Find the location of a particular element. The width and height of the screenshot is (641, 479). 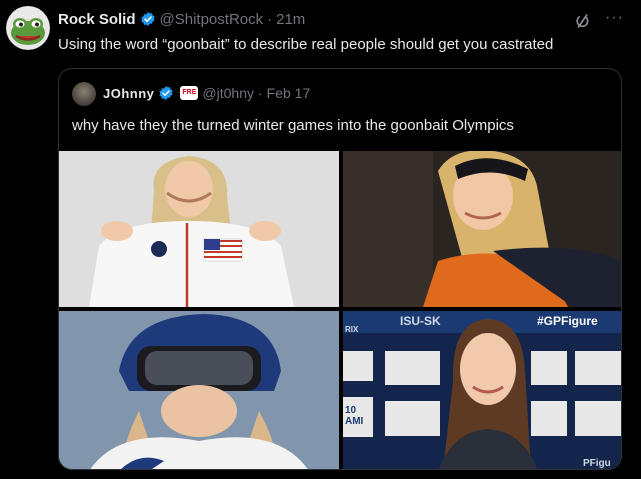

sign-isu: ISU-SK is located at coordinates (420, 321).